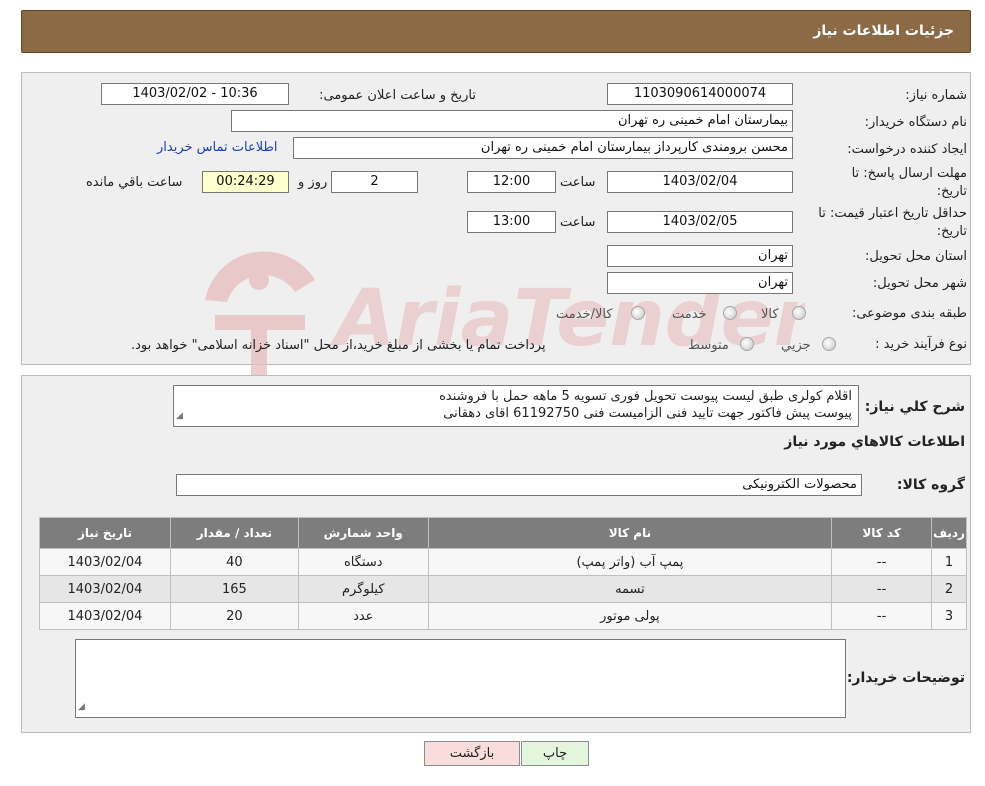 The image size is (985, 786). I want to click on col-row-number: ردیف, so click(949, 533).